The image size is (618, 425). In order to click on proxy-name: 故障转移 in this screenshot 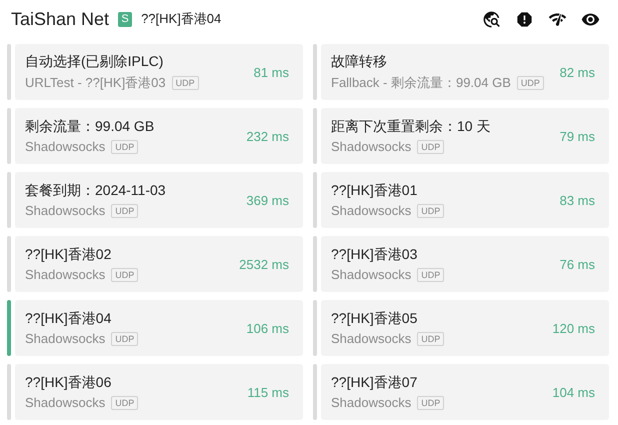, I will do `click(359, 61)`.